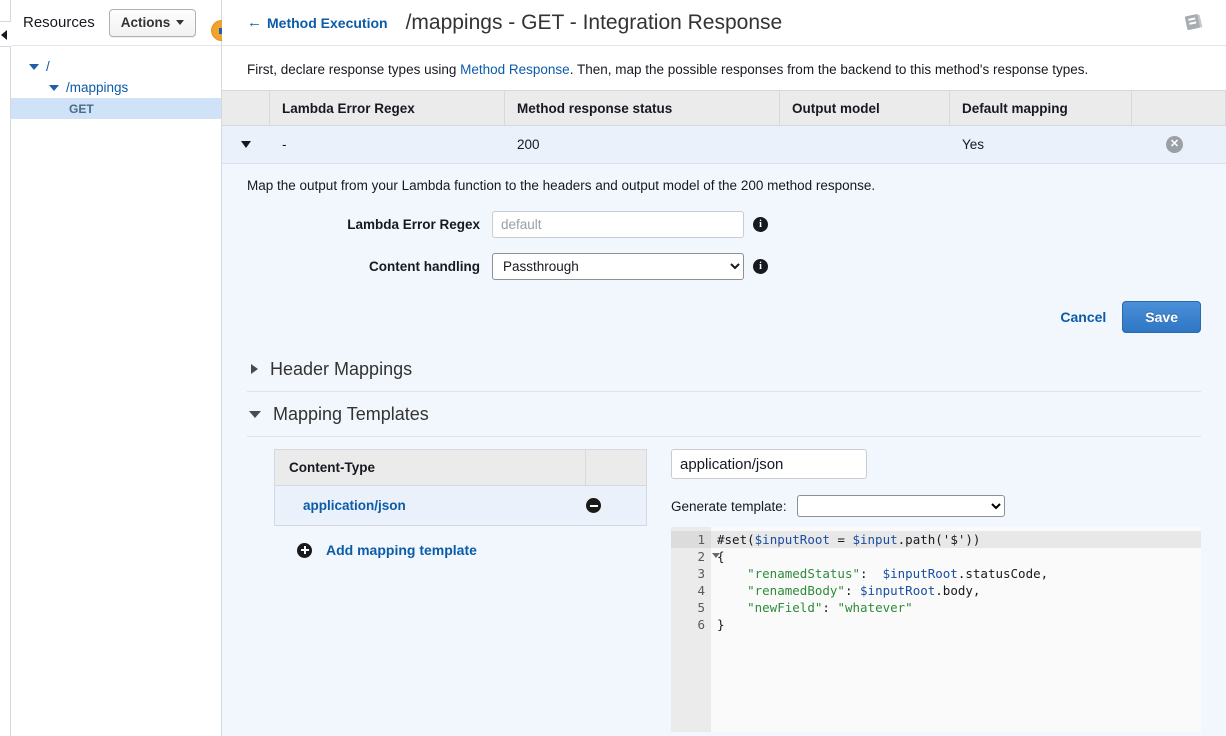  I want to click on plus-circle-icon, so click(304, 550).